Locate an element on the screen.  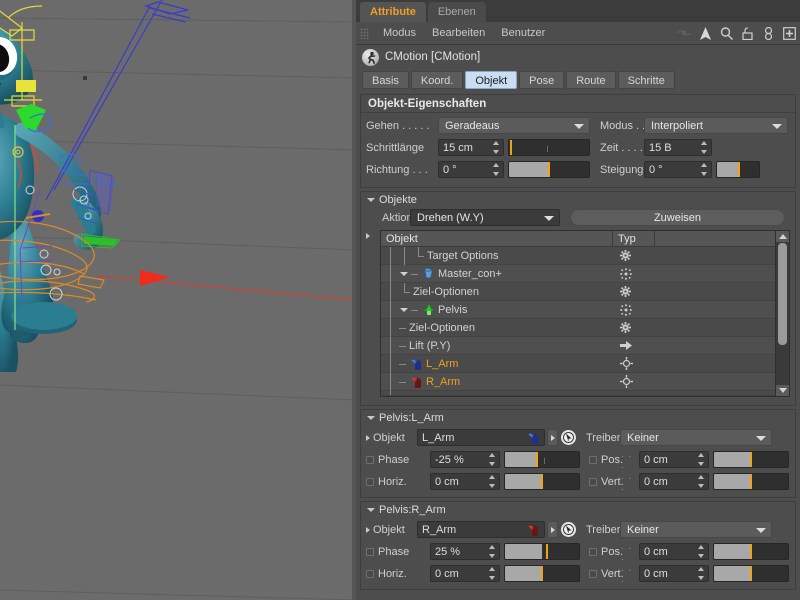
rarm-phase-slider is located at coordinates (542, 551).